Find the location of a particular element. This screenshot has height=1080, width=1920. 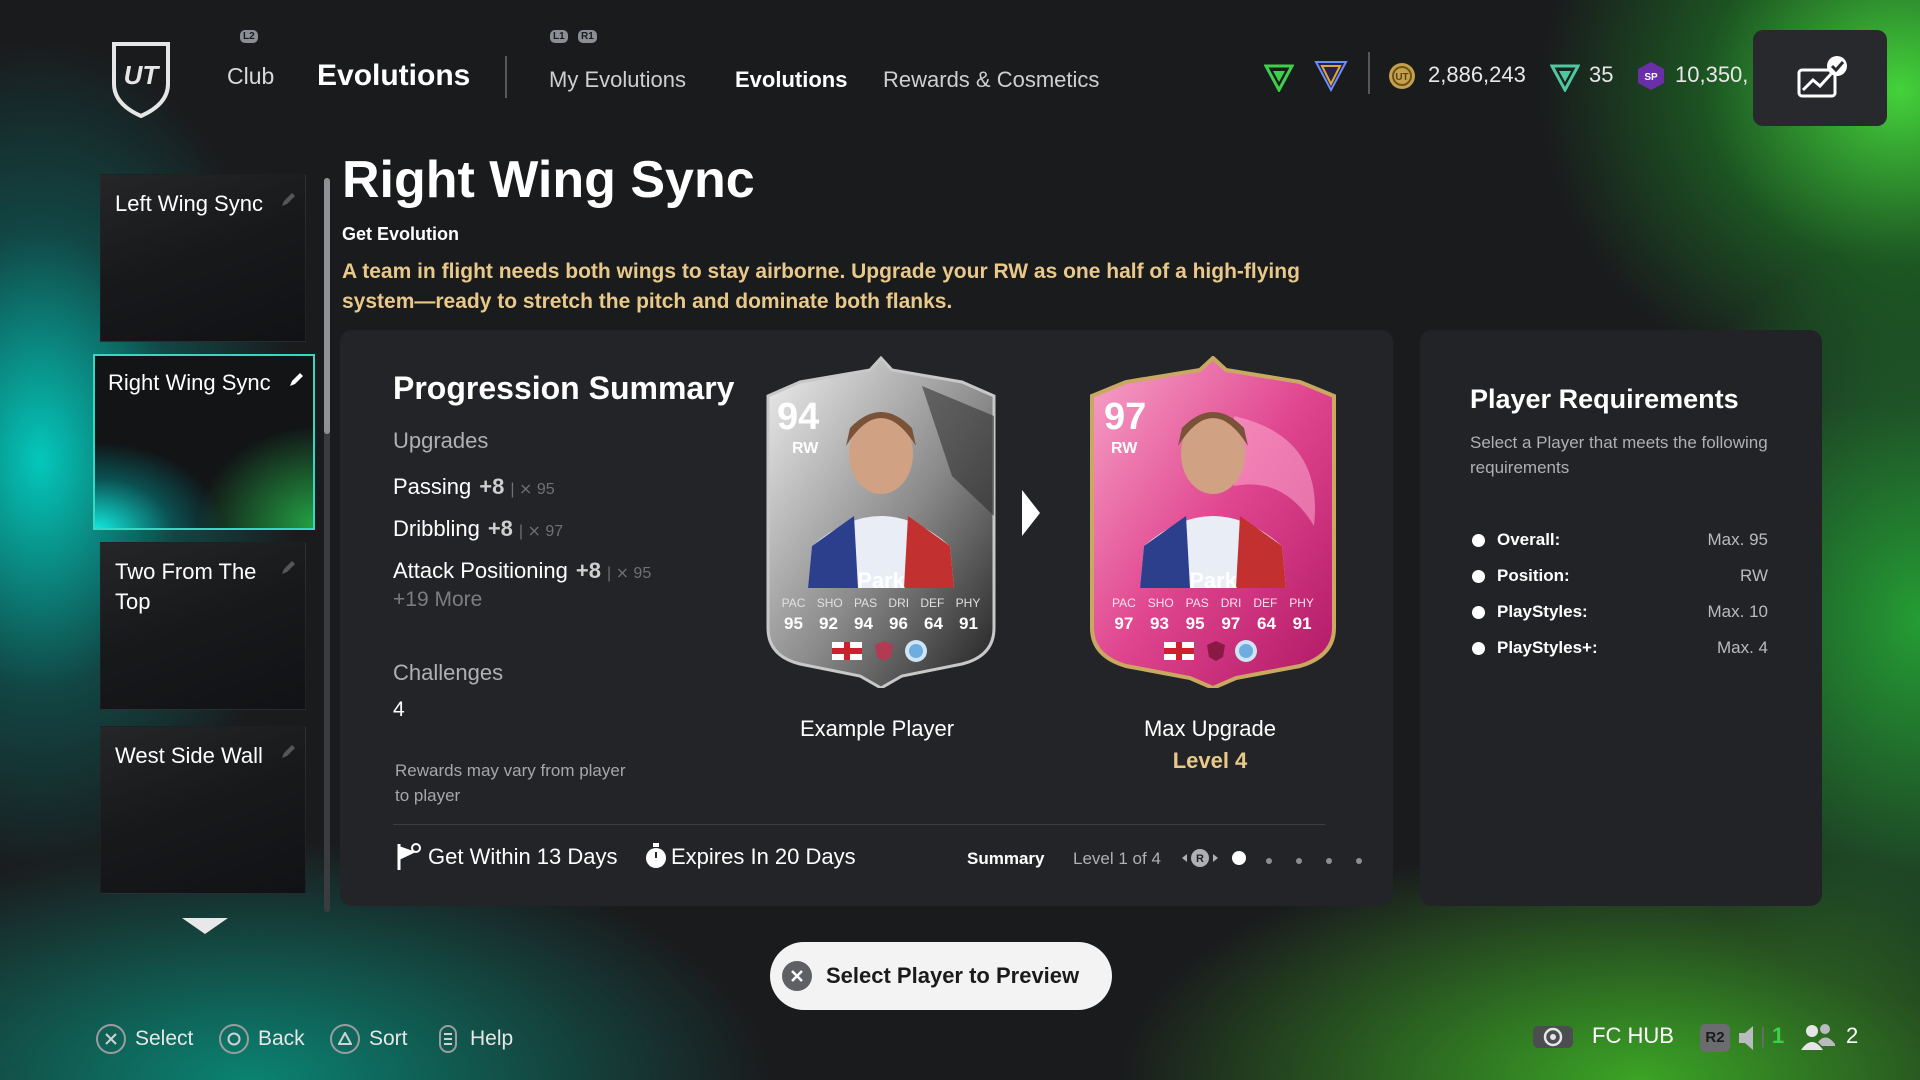

tab-my-evolutions: My Evolutions is located at coordinates (617, 80).